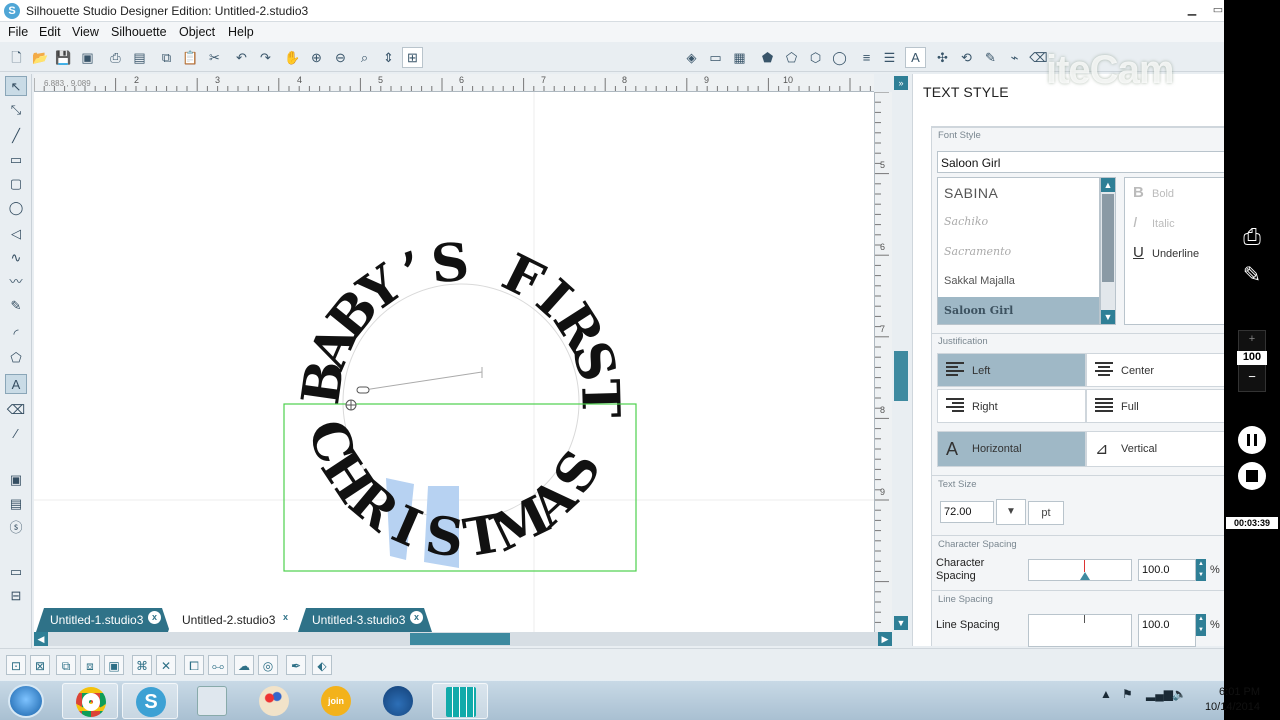 This screenshot has width=1280, height=720. I want to click on text-tool-icon: A, so click(16, 384).